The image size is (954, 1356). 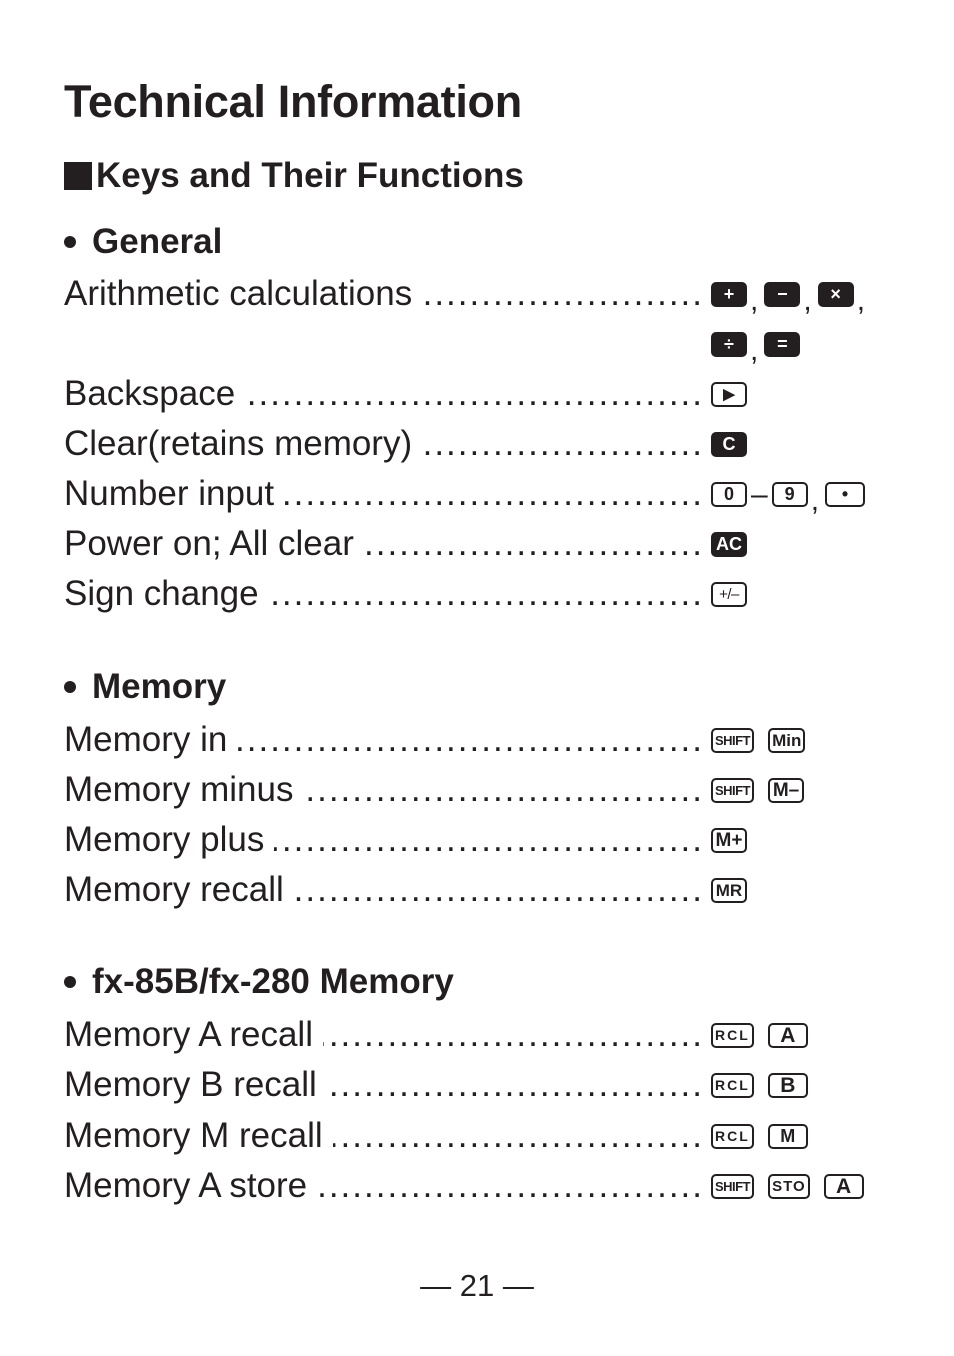 I want to click on keys-memory-m-recall: RCL M, so click(x=759, y=1136).